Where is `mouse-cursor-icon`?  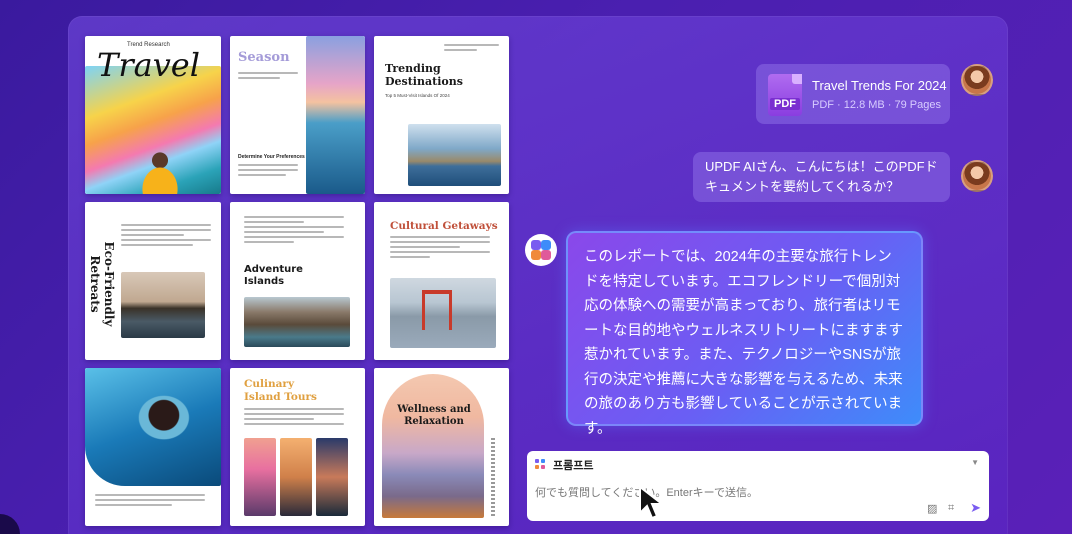 mouse-cursor-icon is located at coordinates (651, 502).